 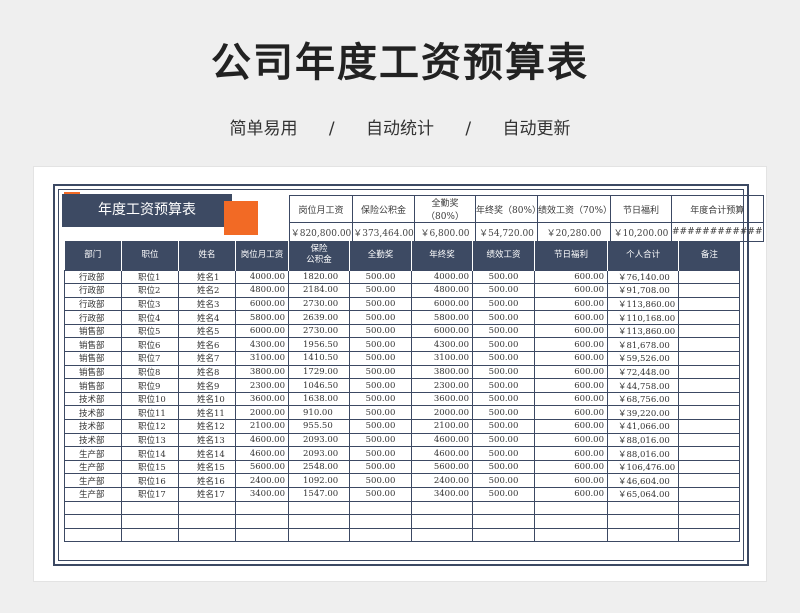 What do you see at coordinates (150, 358) in the screenshot?
I see `table-cell: 职位7` at bounding box center [150, 358].